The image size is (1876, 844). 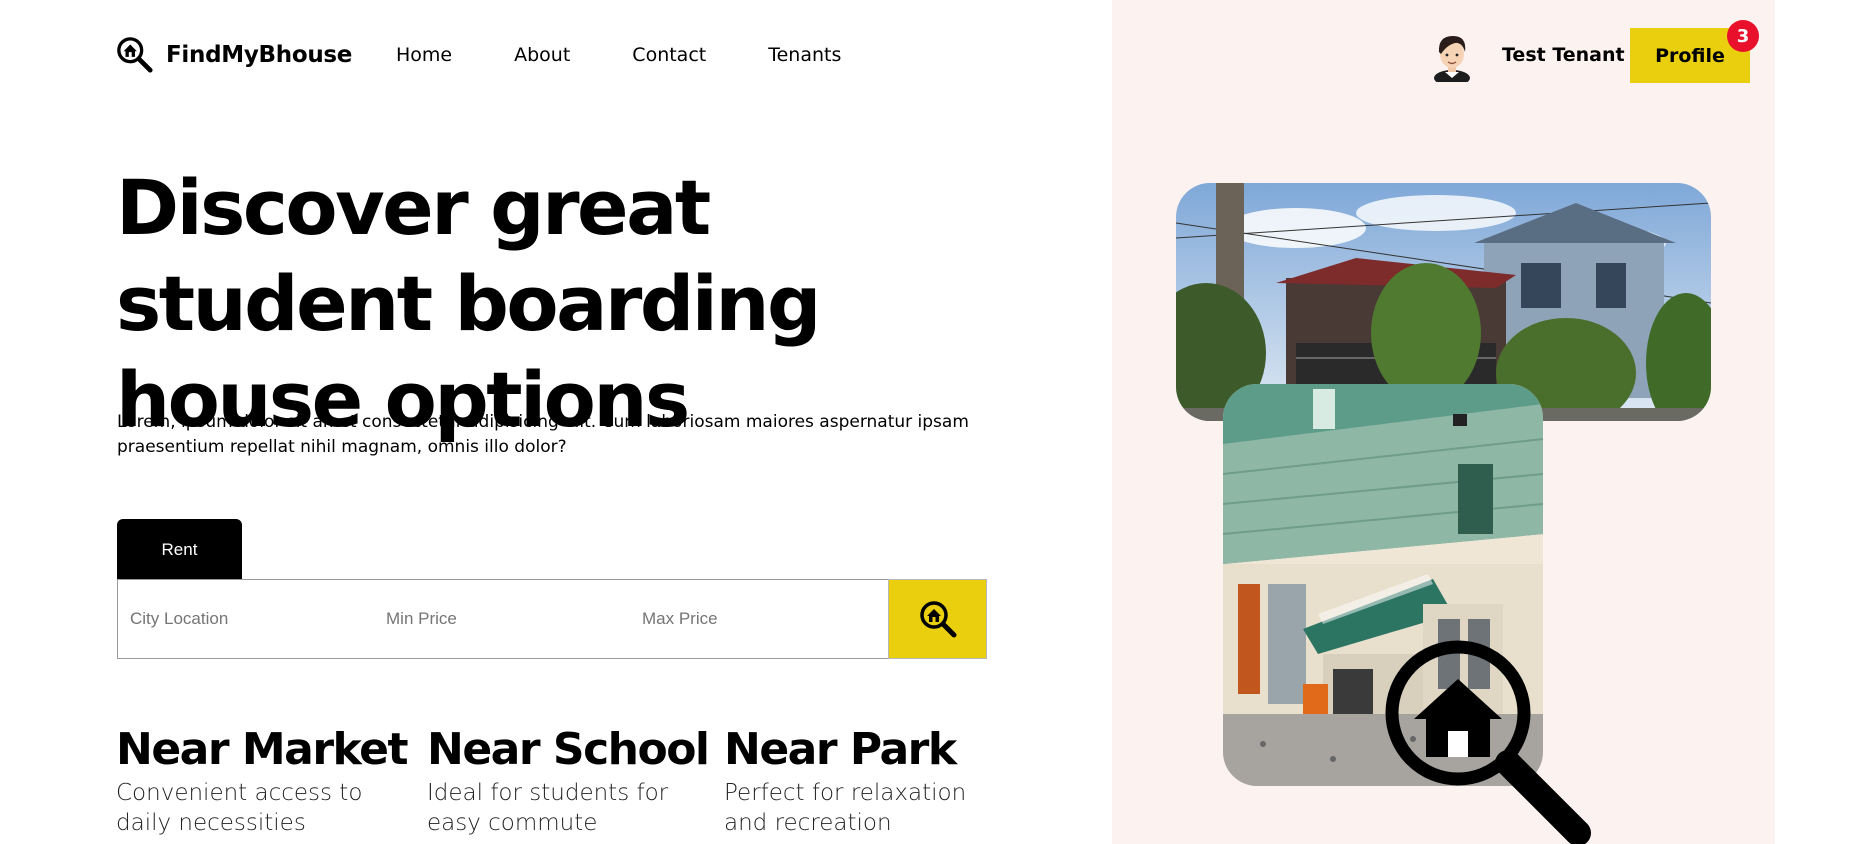 What do you see at coordinates (762, 619) in the screenshot?
I see `max-price-input` at bounding box center [762, 619].